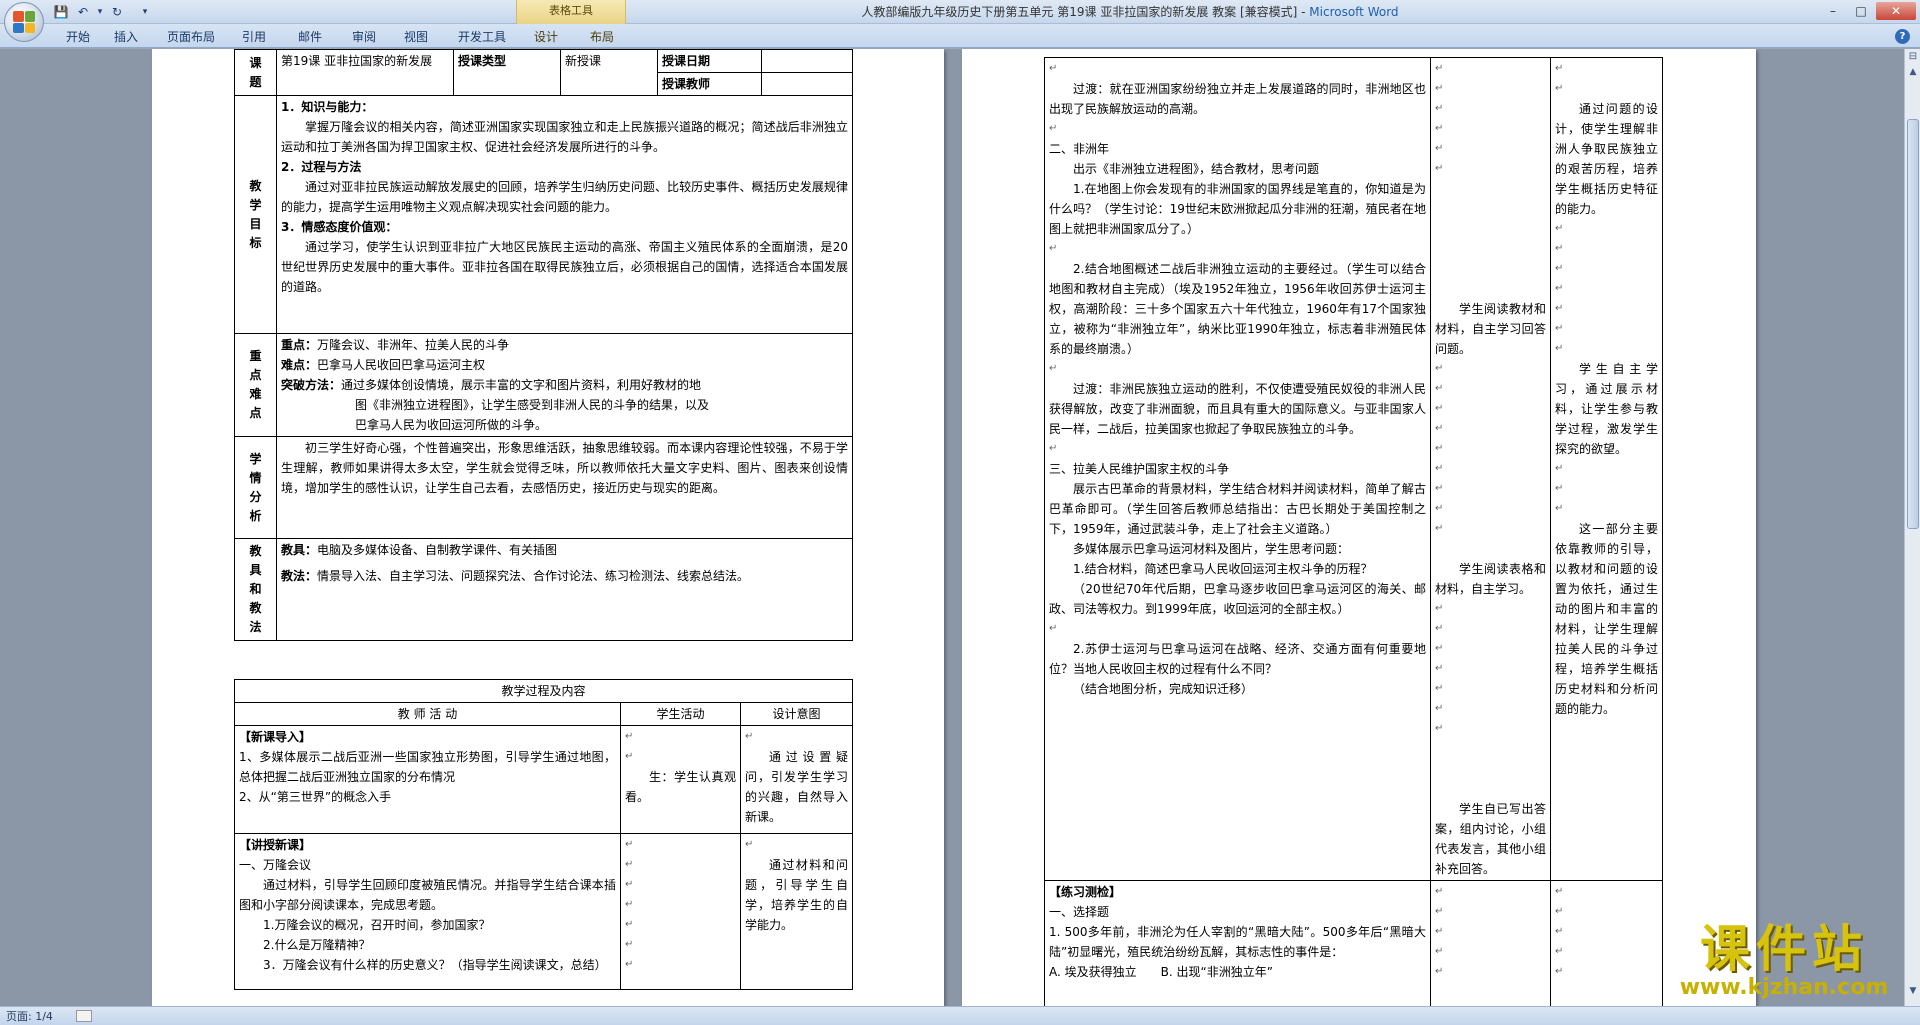 The height and width of the screenshot is (1025, 1920). What do you see at coordinates (437, 550) in the screenshot?
I see `tools-text: 电脑及多媒体设备、自制教学课件、有关插图` at bounding box center [437, 550].